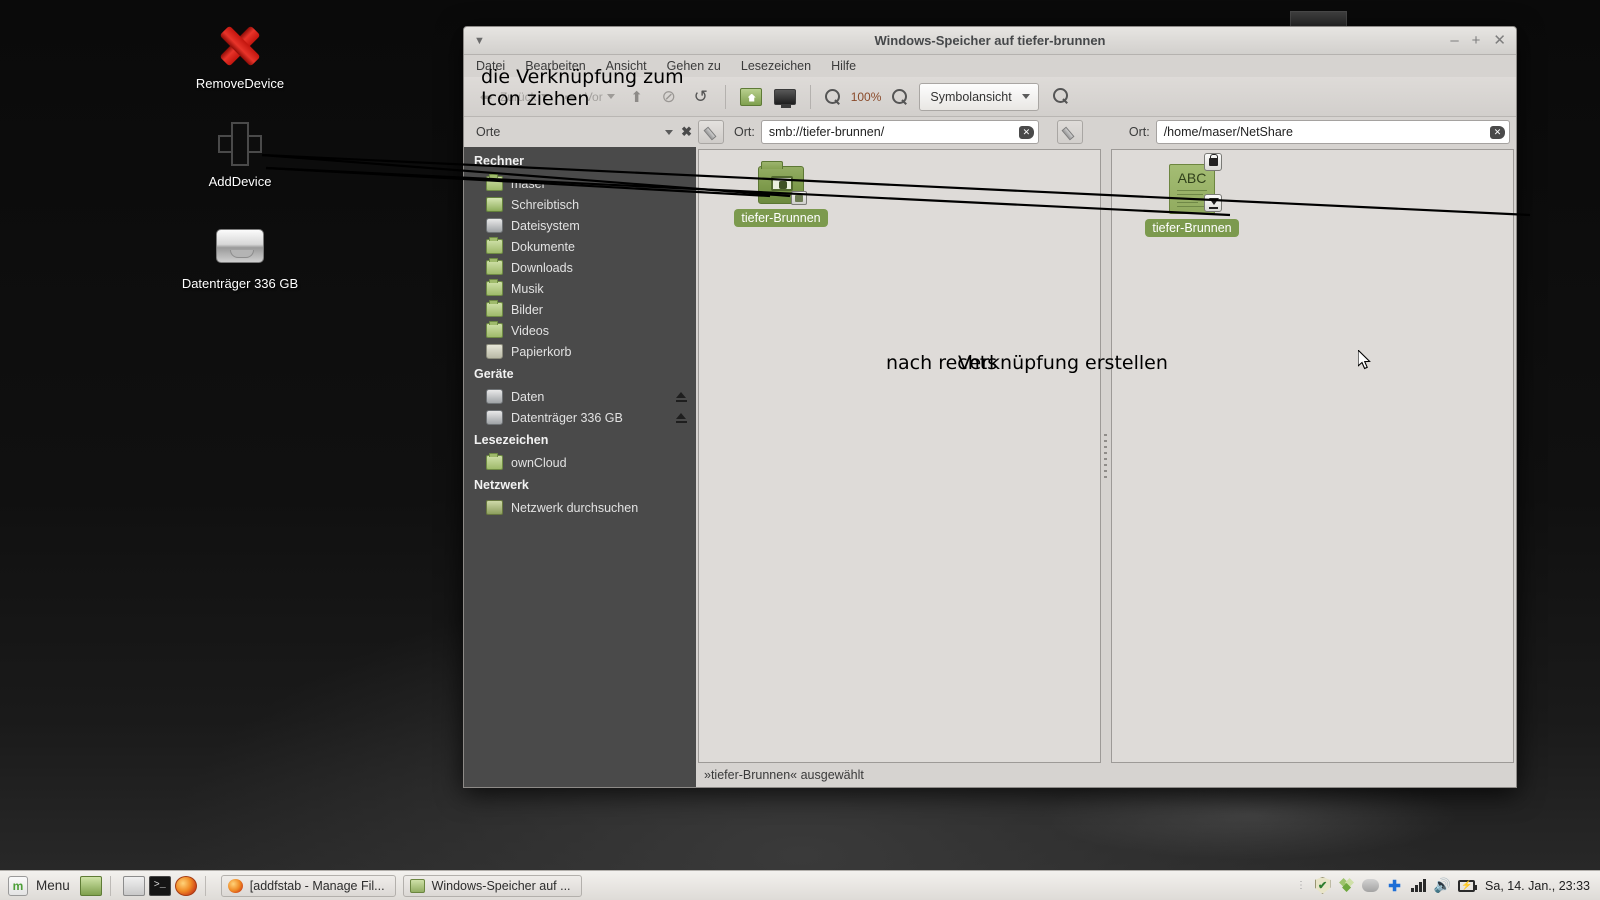 Image resolution: width=1600 pixels, height=900 pixels. I want to click on downloads-folder-icon, so click(494, 266).